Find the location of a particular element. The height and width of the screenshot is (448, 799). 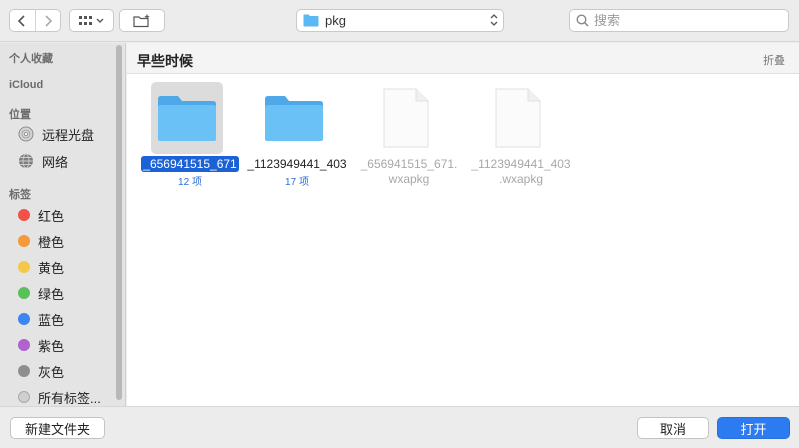

sidebar-item-remote-disc: 远程光盘 is located at coordinates (57, 134).